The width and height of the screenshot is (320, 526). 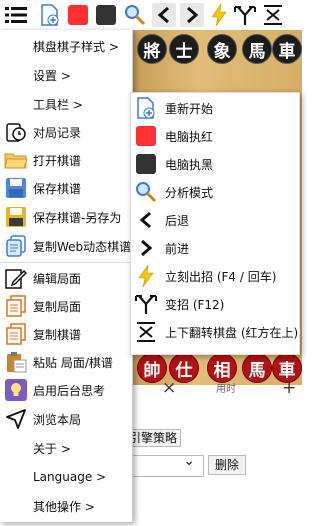 I want to click on board-piece-red: 馬, so click(x=257, y=368).